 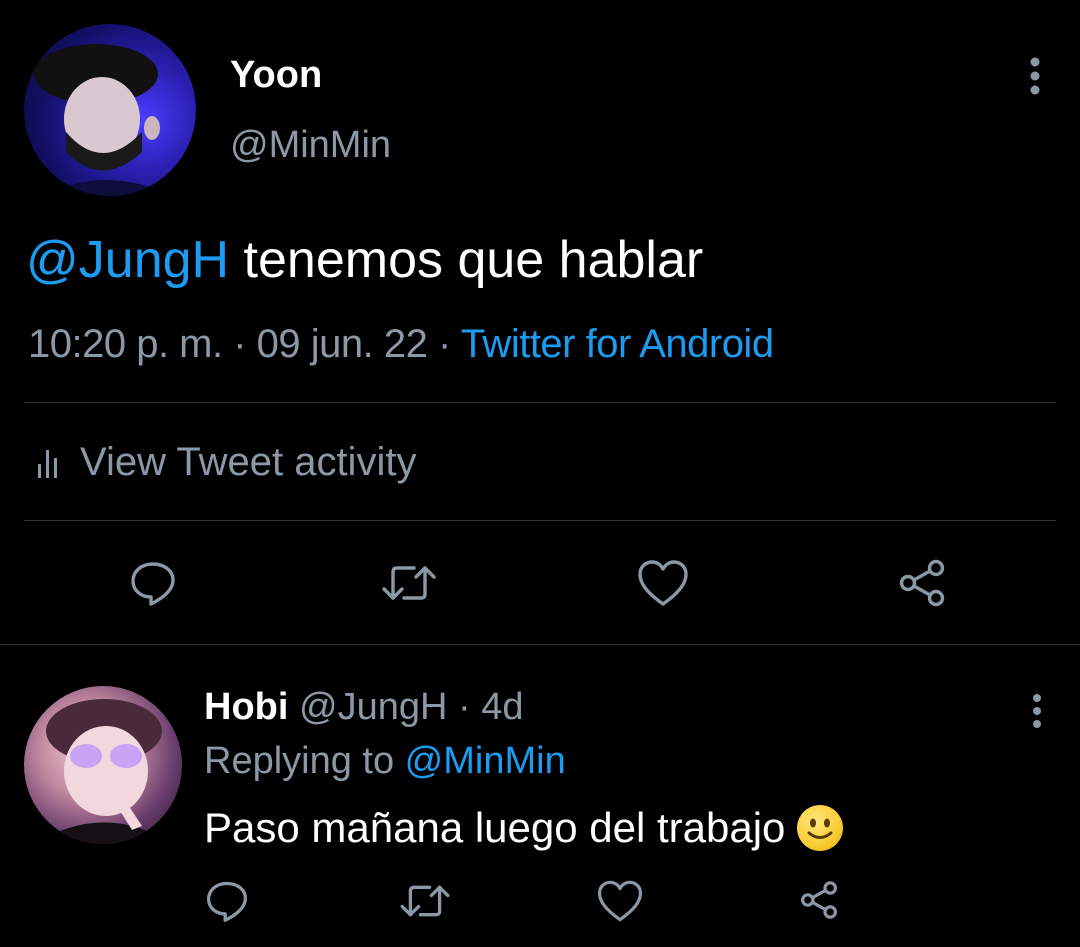 What do you see at coordinates (246, 707) in the screenshot?
I see `reply-author-display-name: Hobi` at bounding box center [246, 707].